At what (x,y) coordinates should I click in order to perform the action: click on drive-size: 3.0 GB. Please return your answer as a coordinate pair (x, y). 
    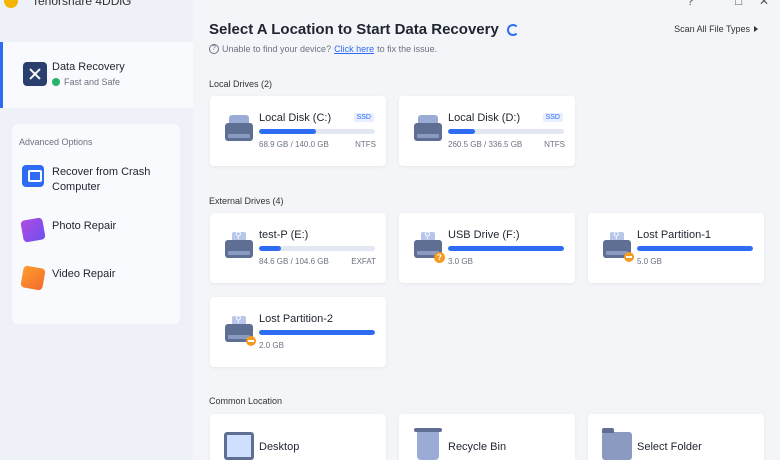
    Looking at the image, I should click on (460, 261).